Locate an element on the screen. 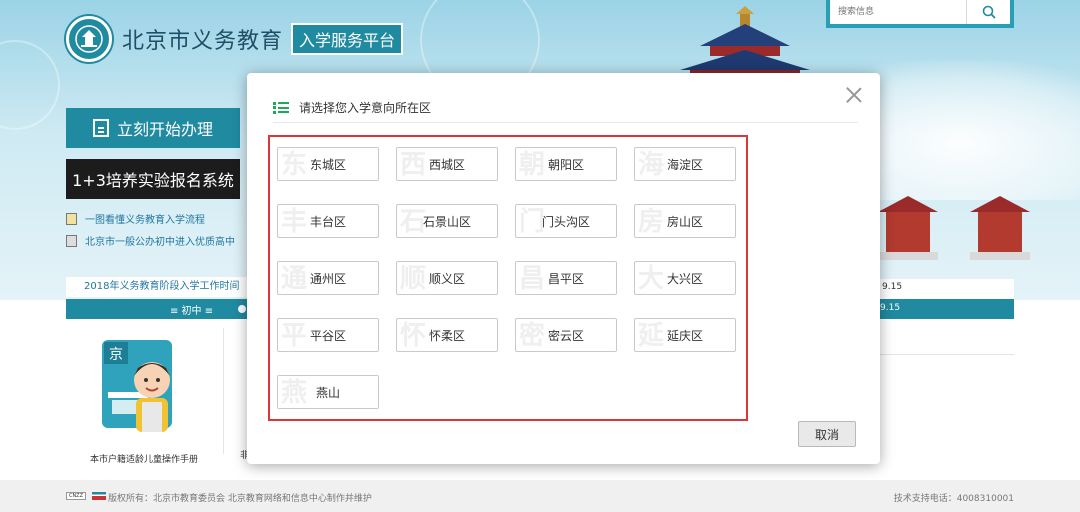 This screenshot has height=512, width=1080. district-label: 石景山区 is located at coordinates (446, 221).